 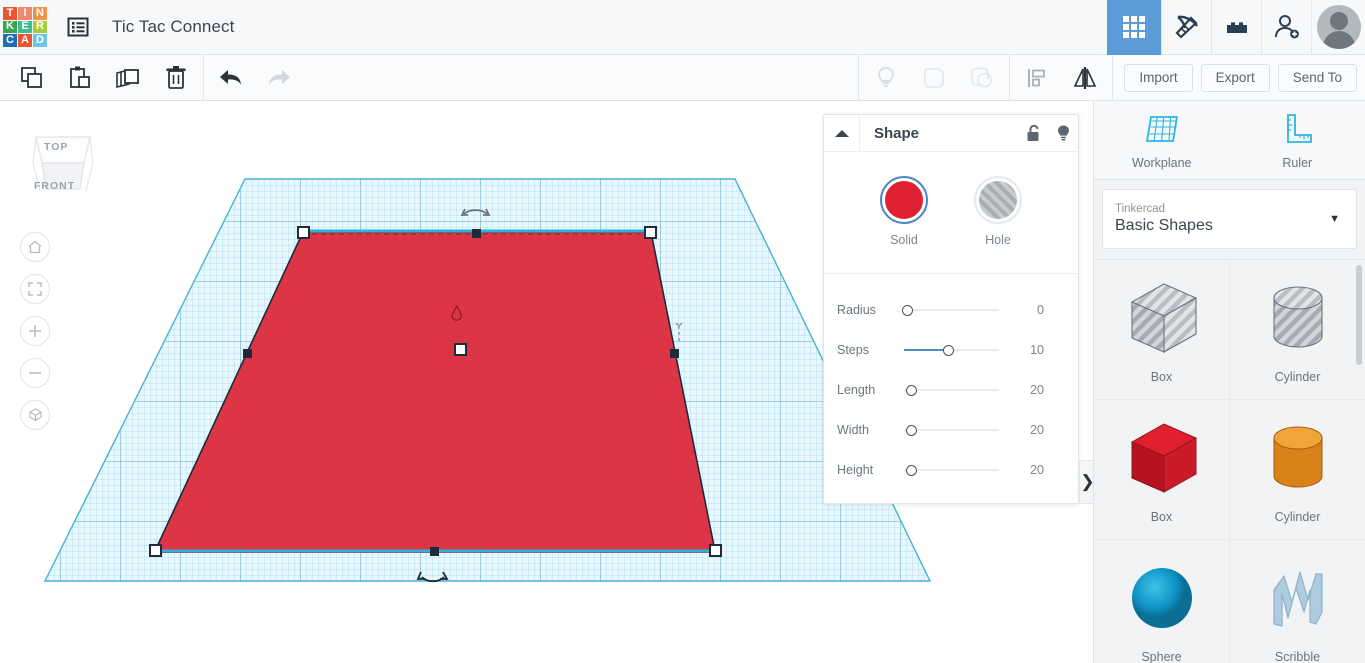 What do you see at coordinates (475, 212) in the screenshot?
I see `rotate-handle-top` at bounding box center [475, 212].